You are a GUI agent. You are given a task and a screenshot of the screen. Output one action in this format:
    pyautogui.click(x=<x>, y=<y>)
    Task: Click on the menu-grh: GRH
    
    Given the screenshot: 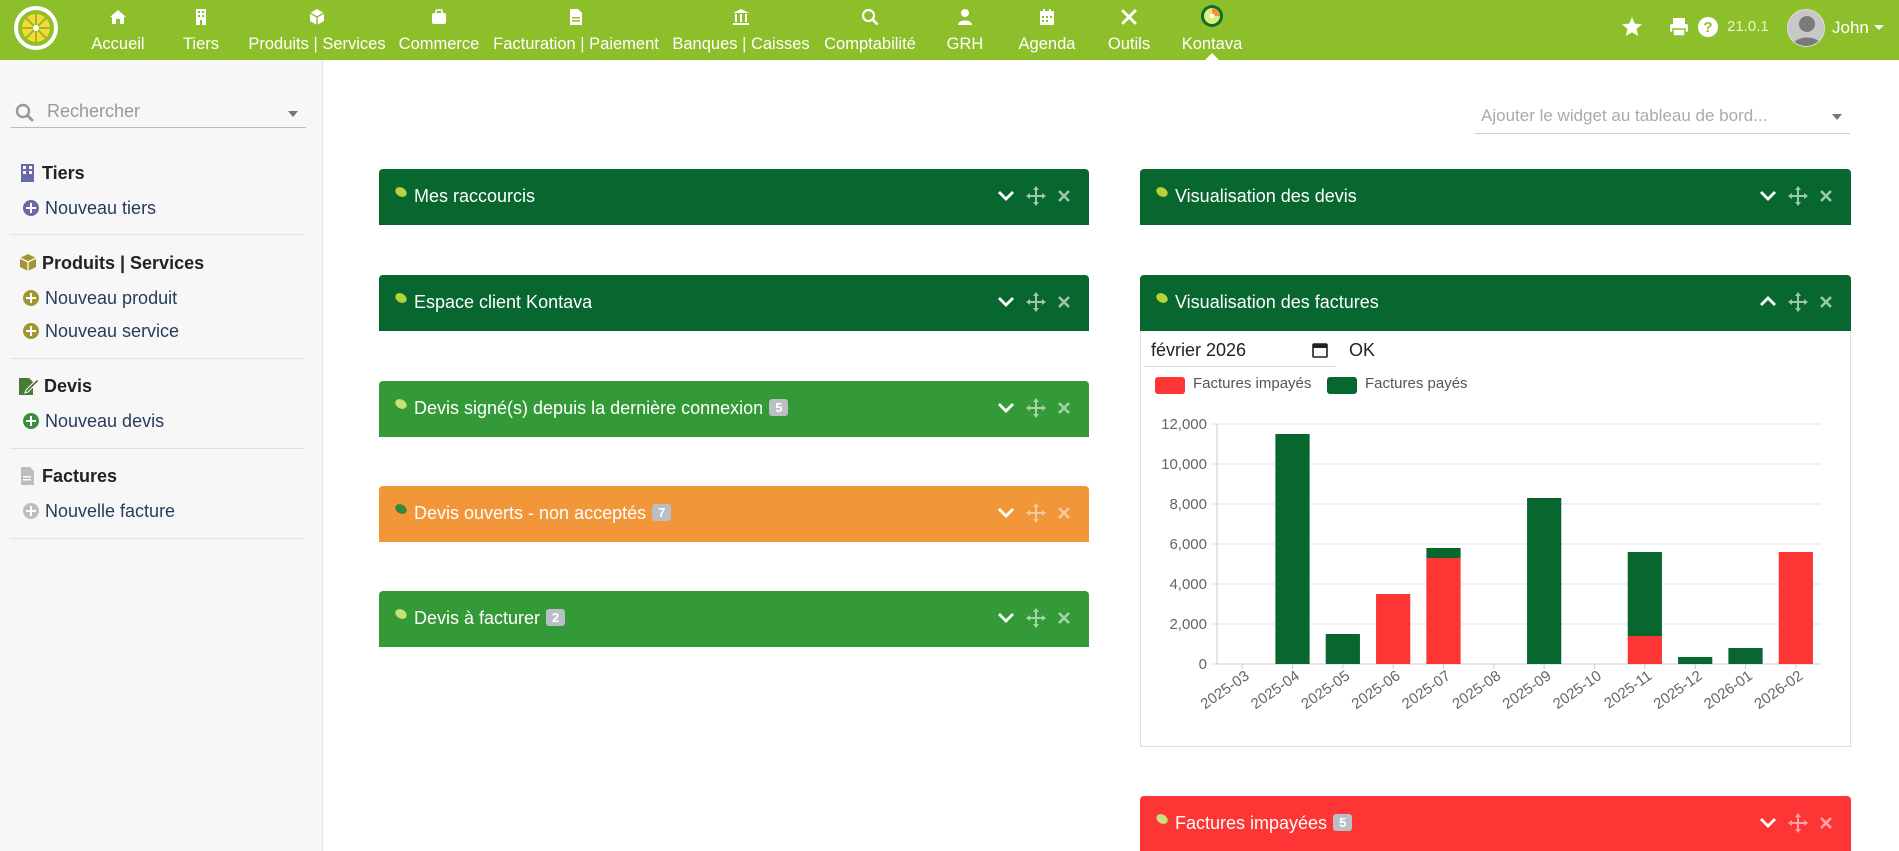 What is the action you would take?
    pyautogui.click(x=965, y=30)
    